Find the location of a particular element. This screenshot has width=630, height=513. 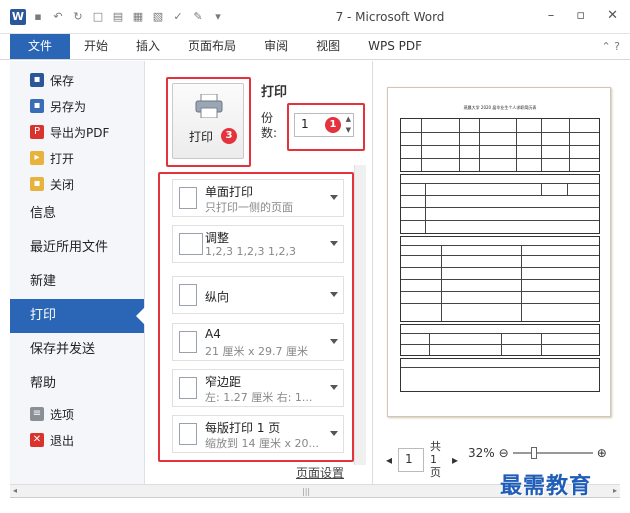

tab-review: 审阅 is located at coordinates (276, 46).